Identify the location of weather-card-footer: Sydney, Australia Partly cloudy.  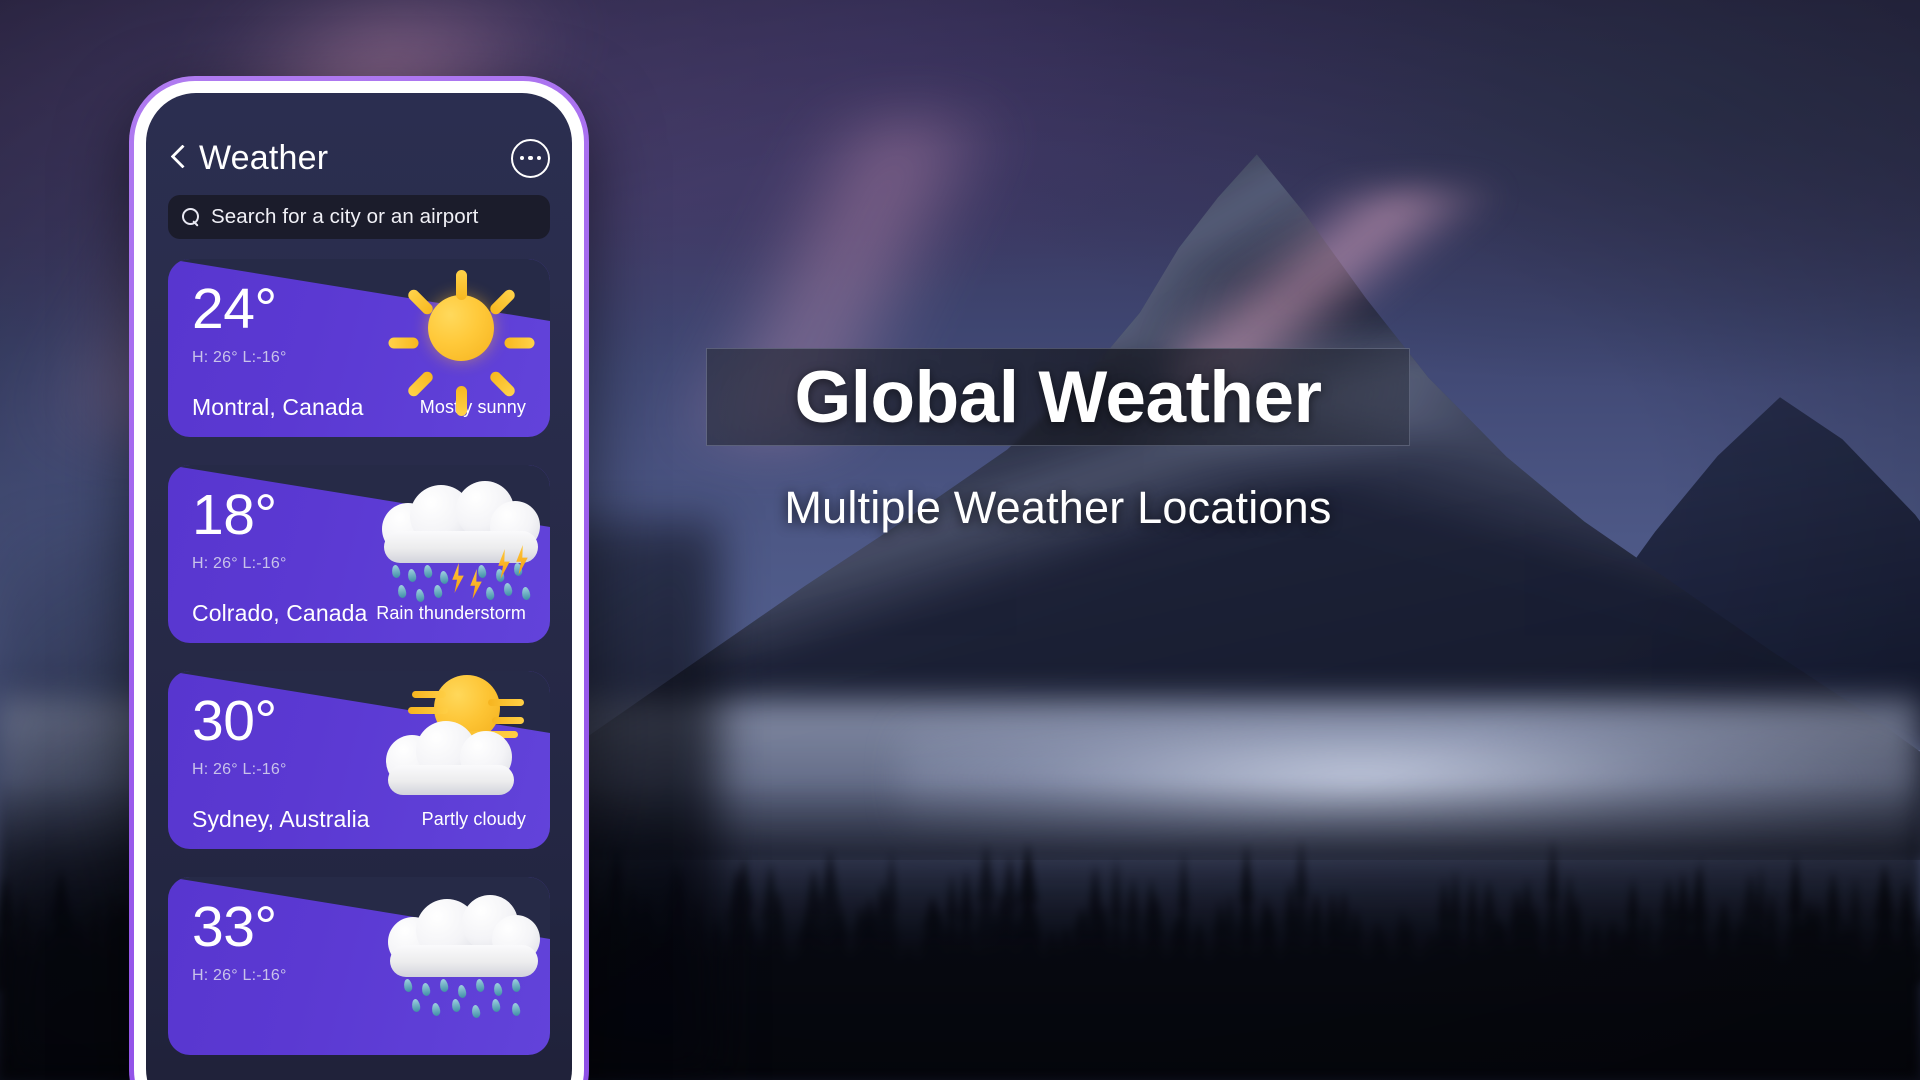
(359, 827).